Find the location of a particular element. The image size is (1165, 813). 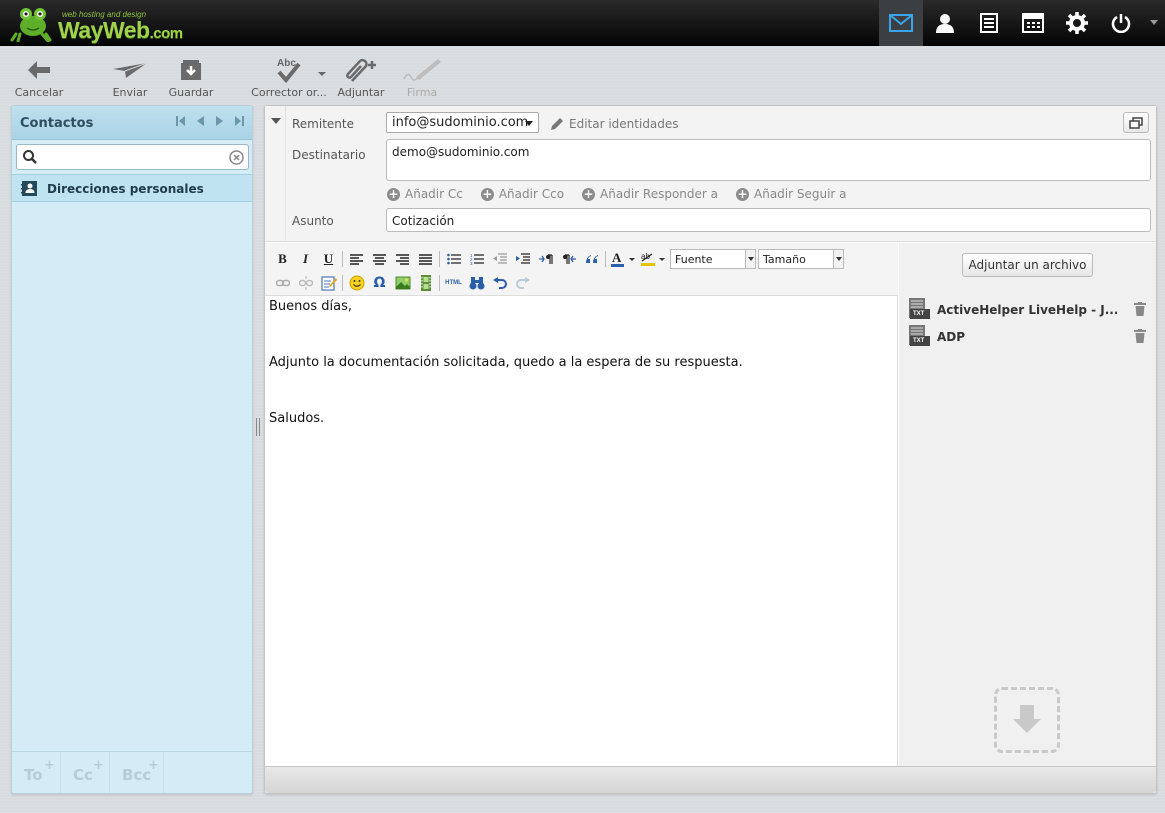

from-identity-select: info@sudominio.com is located at coordinates (462, 122).